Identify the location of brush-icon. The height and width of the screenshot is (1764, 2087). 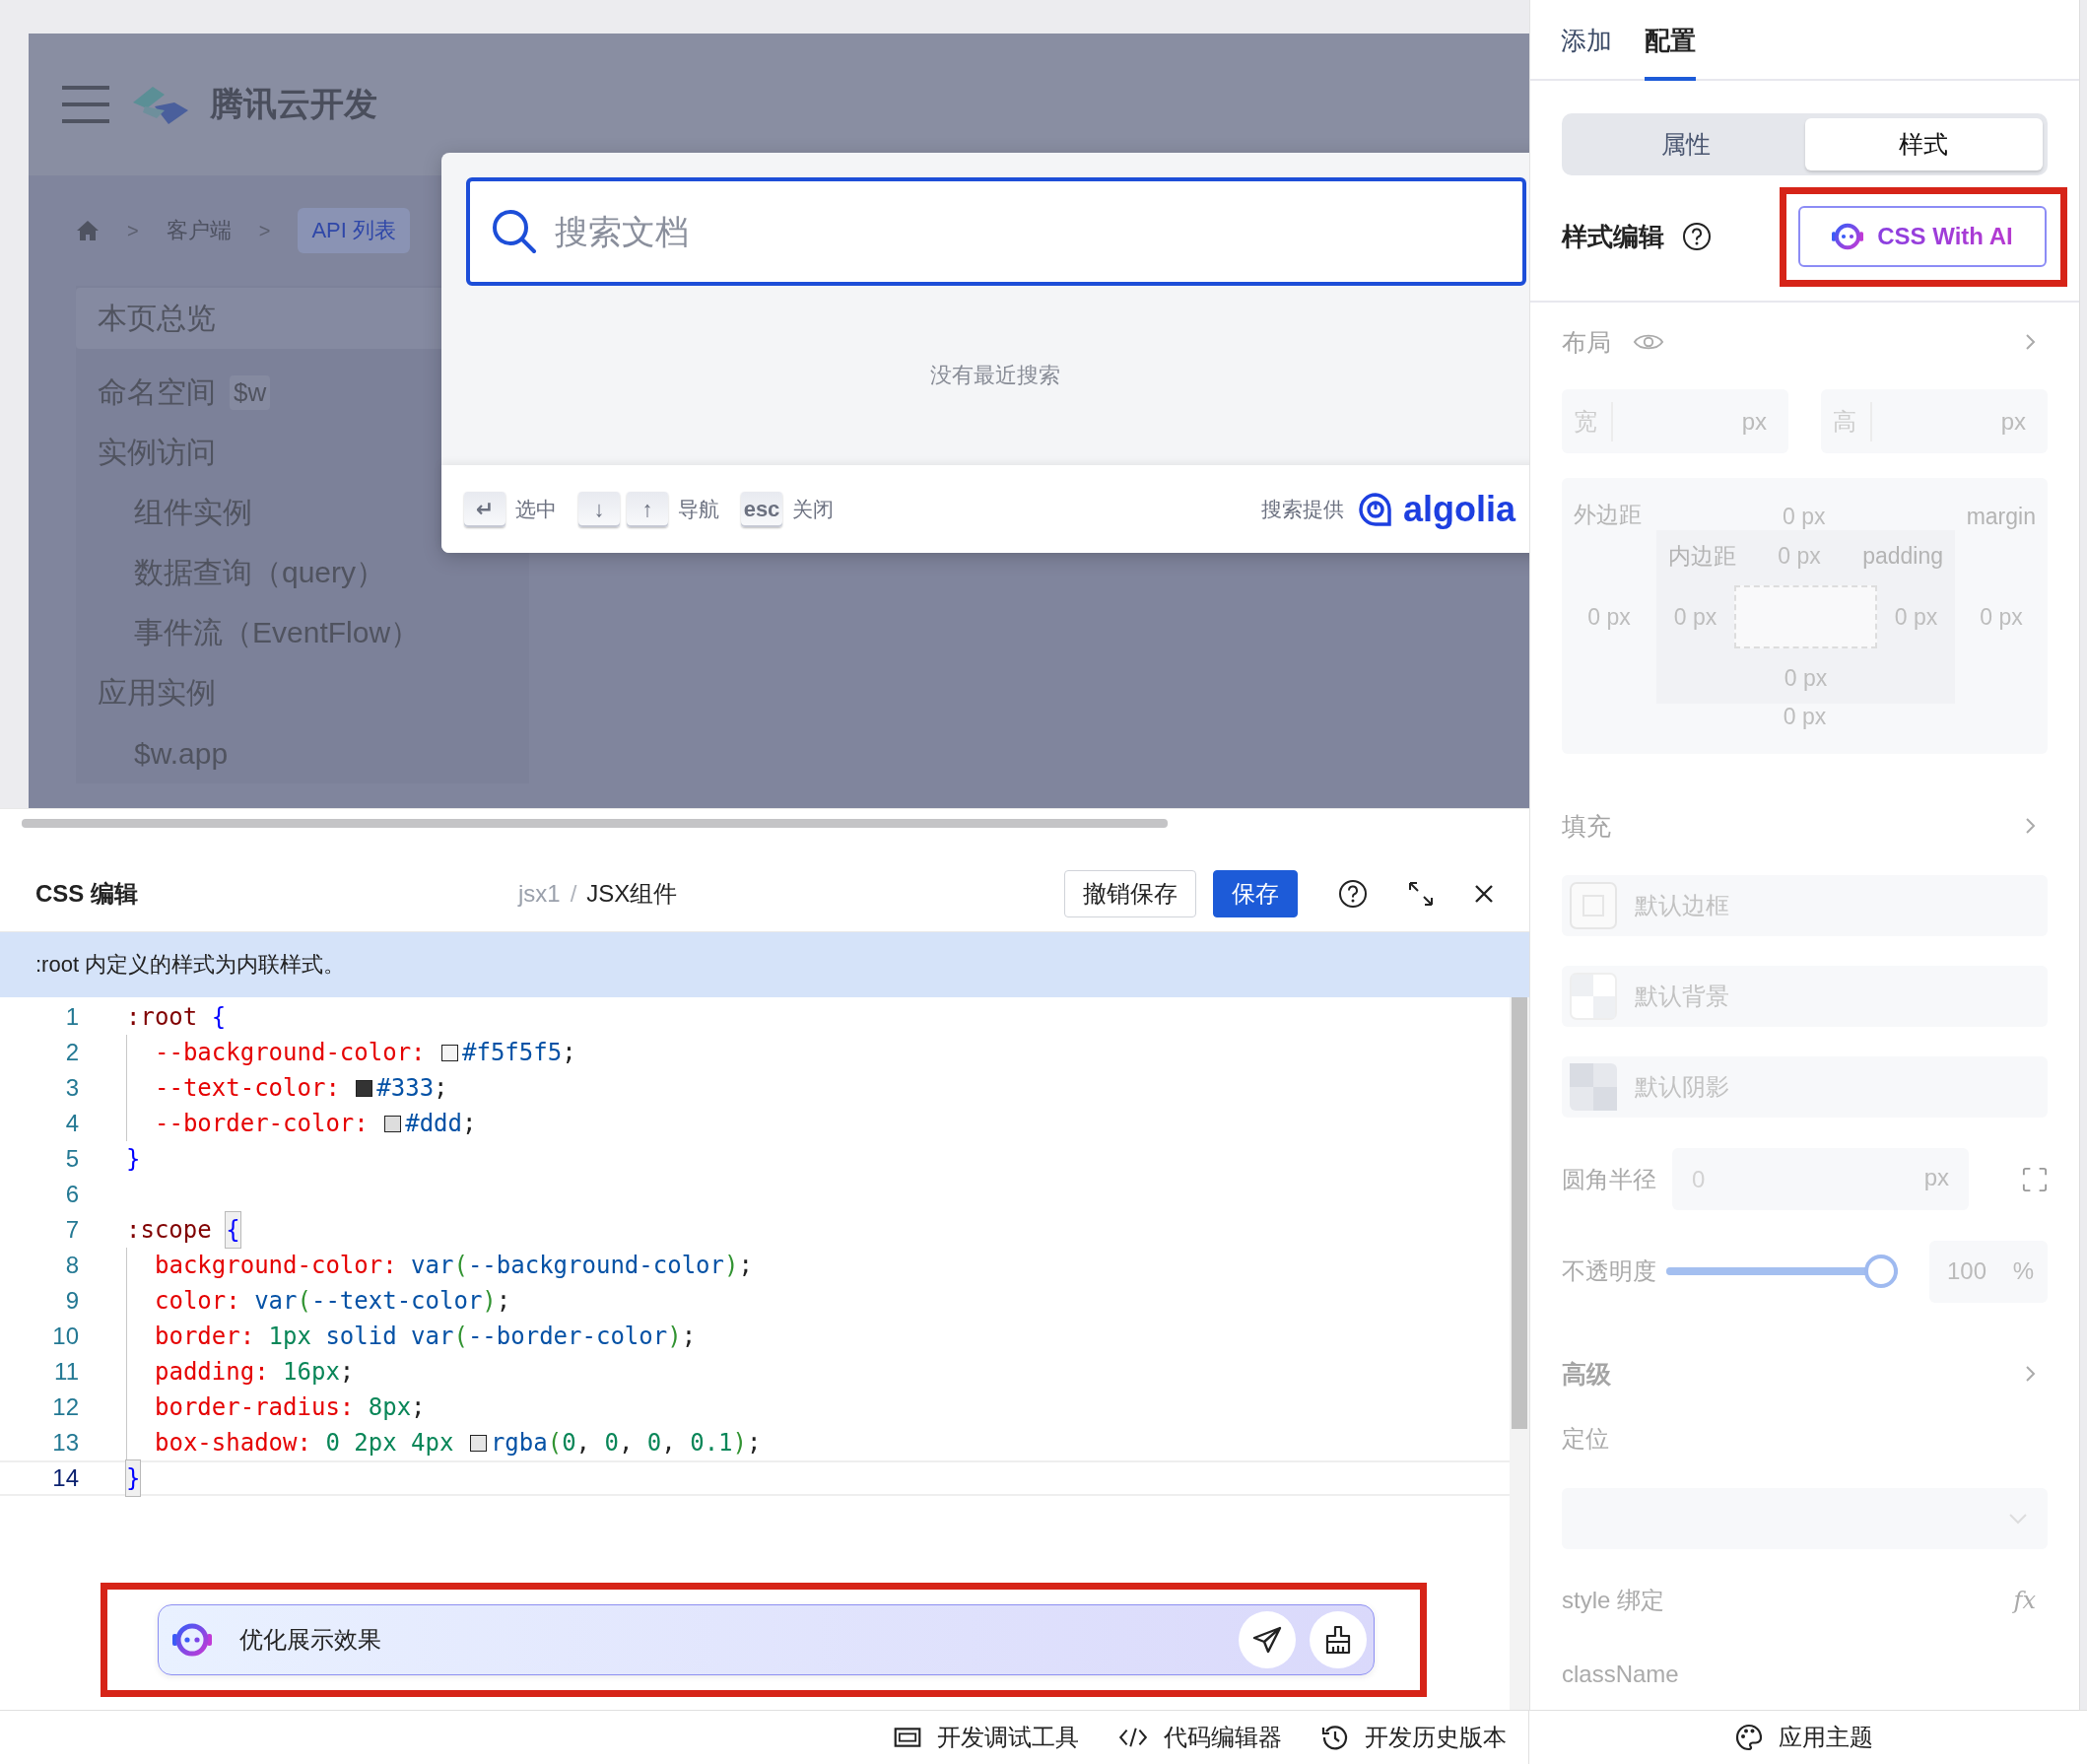
(1338, 1640).